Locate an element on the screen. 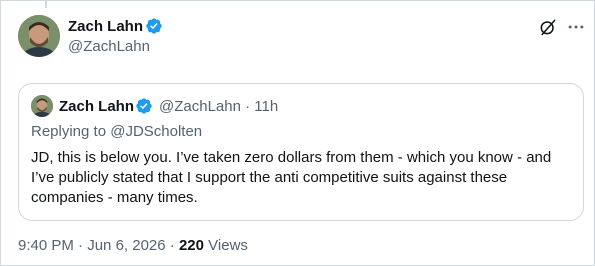 The height and width of the screenshot is (266, 595). quoted-verified-badge-icon is located at coordinates (144, 106).